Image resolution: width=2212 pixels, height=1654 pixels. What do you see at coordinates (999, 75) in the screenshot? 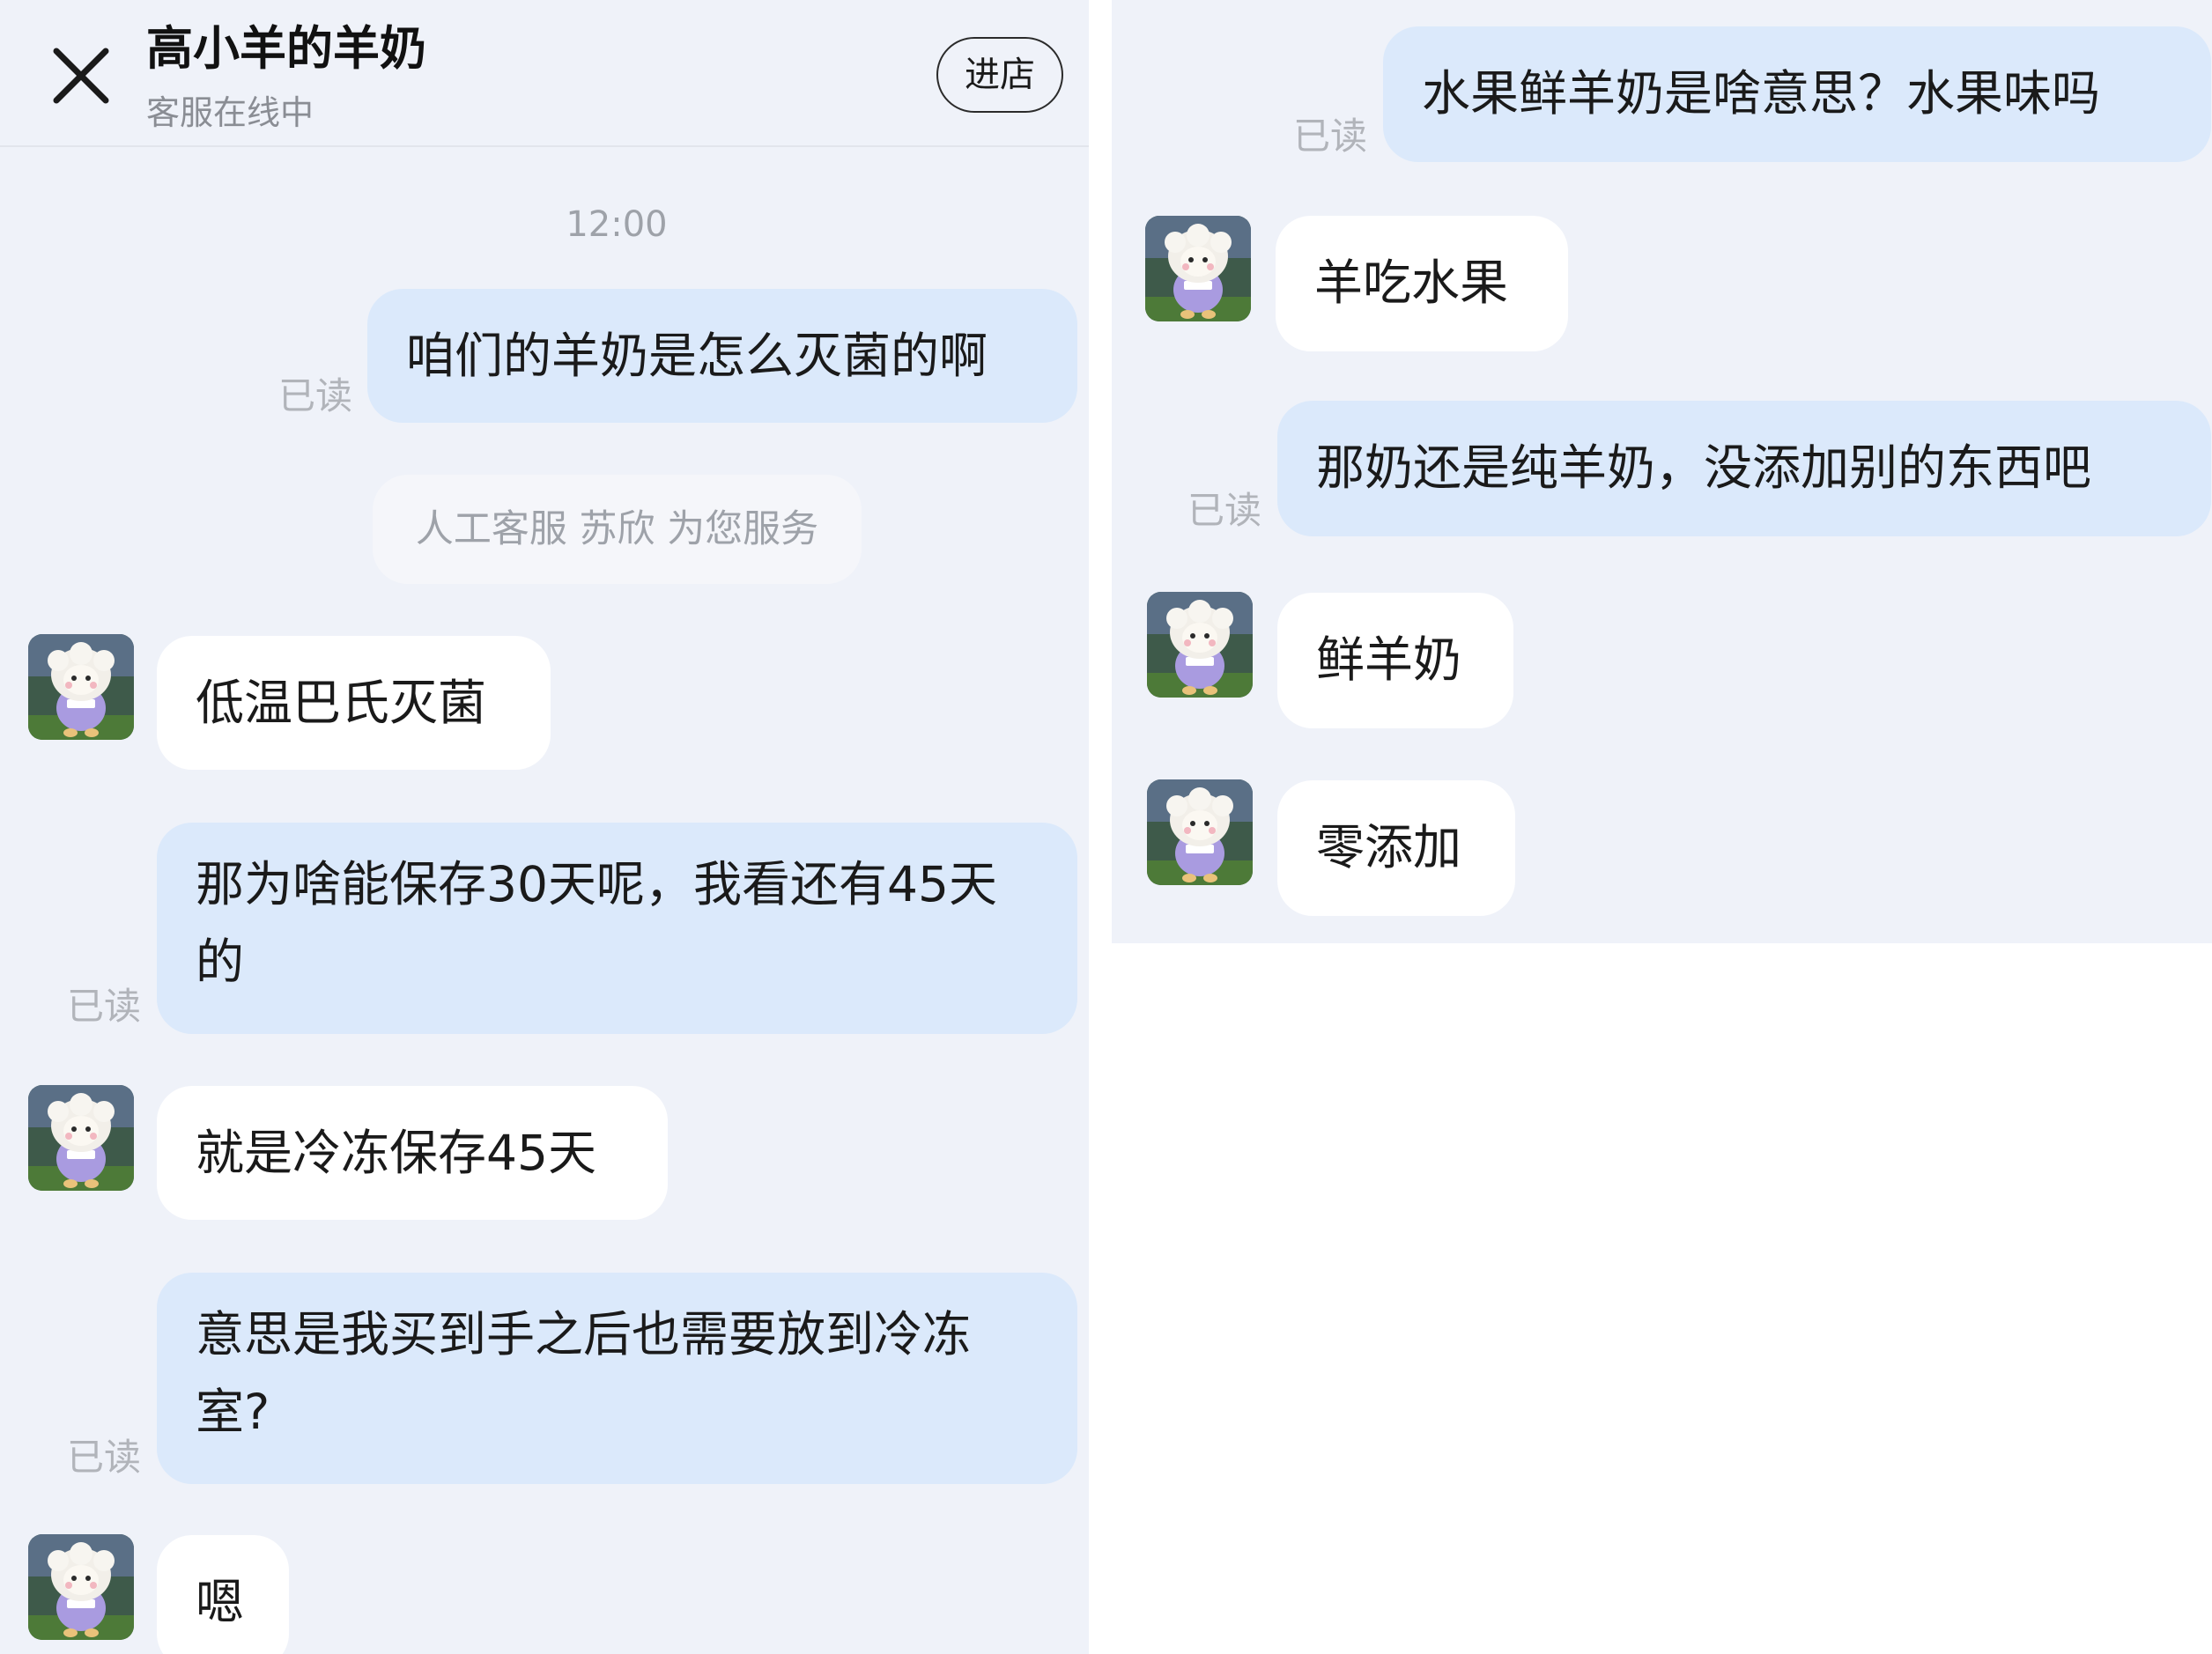
I see `enter-shop-button: 进店` at bounding box center [999, 75].